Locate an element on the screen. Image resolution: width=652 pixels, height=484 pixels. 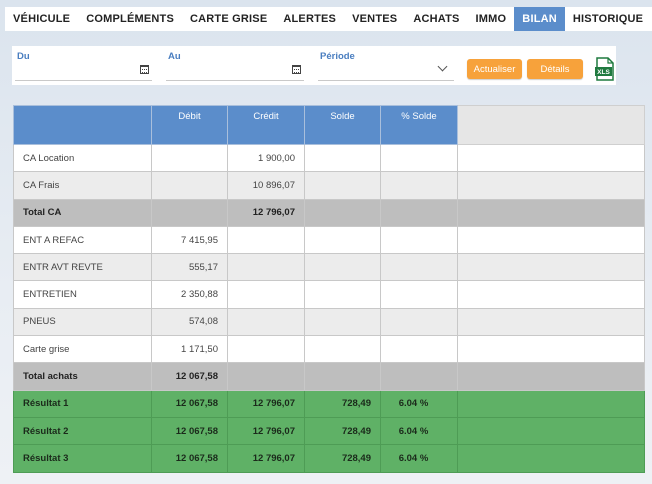
tab-v-hicule: VÉHICULE is located at coordinates (41, 19).